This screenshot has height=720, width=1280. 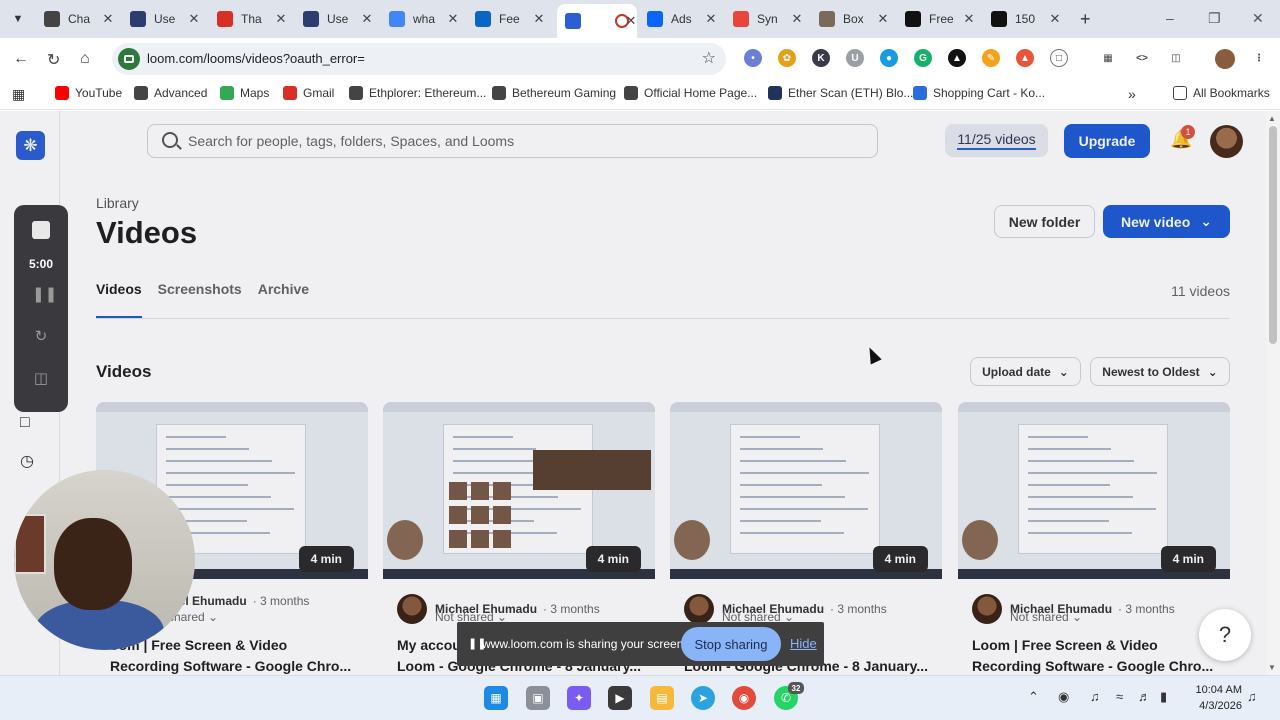 What do you see at coordinates (244, 93) in the screenshot?
I see `bookmark-item: Maps` at bounding box center [244, 93].